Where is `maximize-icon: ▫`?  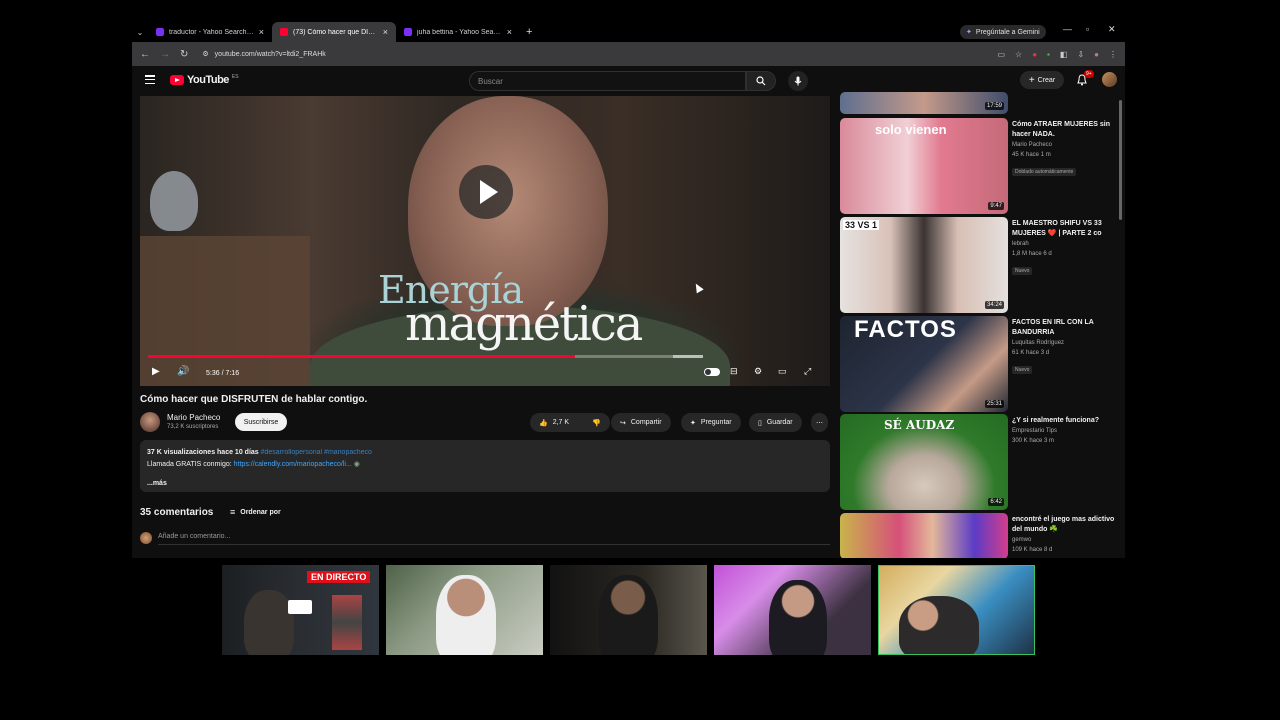 maximize-icon: ▫ is located at coordinates (1087, 29).